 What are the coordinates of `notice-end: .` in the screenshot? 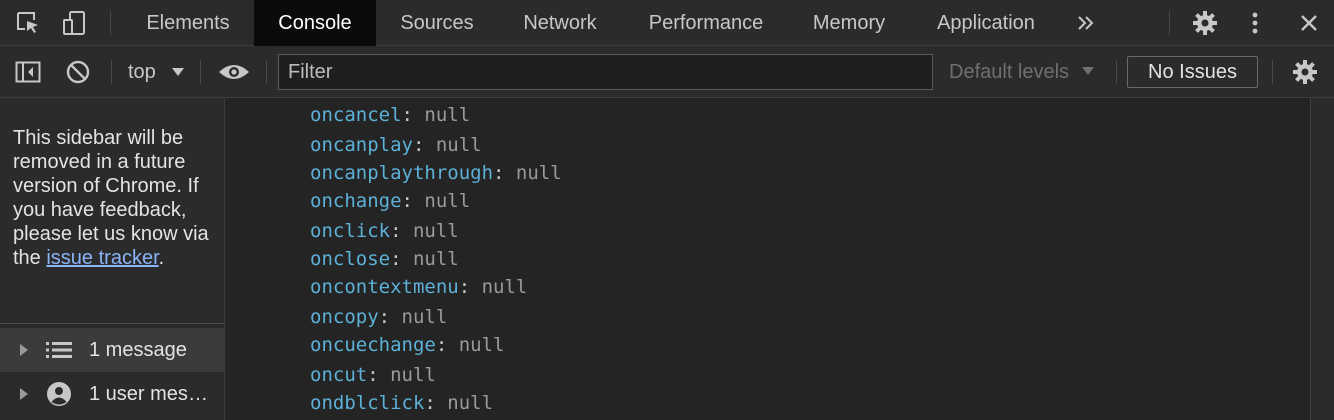 It's located at (161, 258).